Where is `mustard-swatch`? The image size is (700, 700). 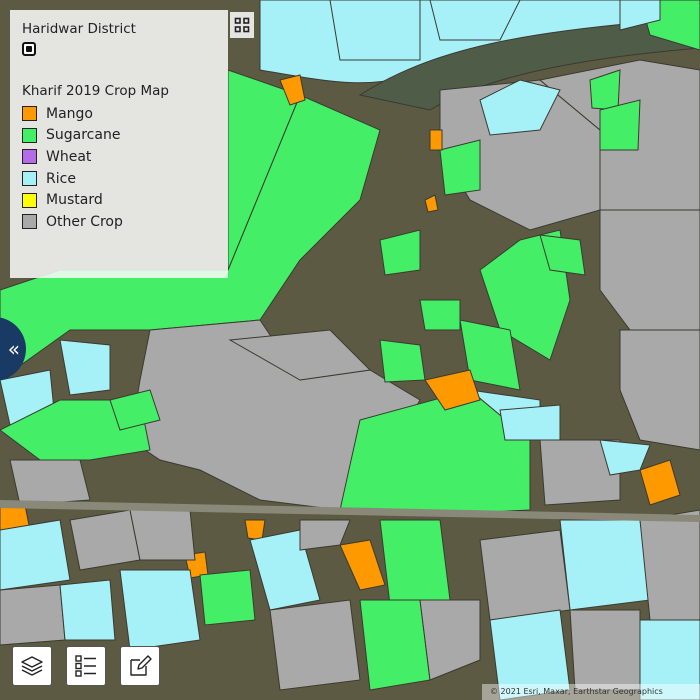
mustard-swatch is located at coordinates (29, 200).